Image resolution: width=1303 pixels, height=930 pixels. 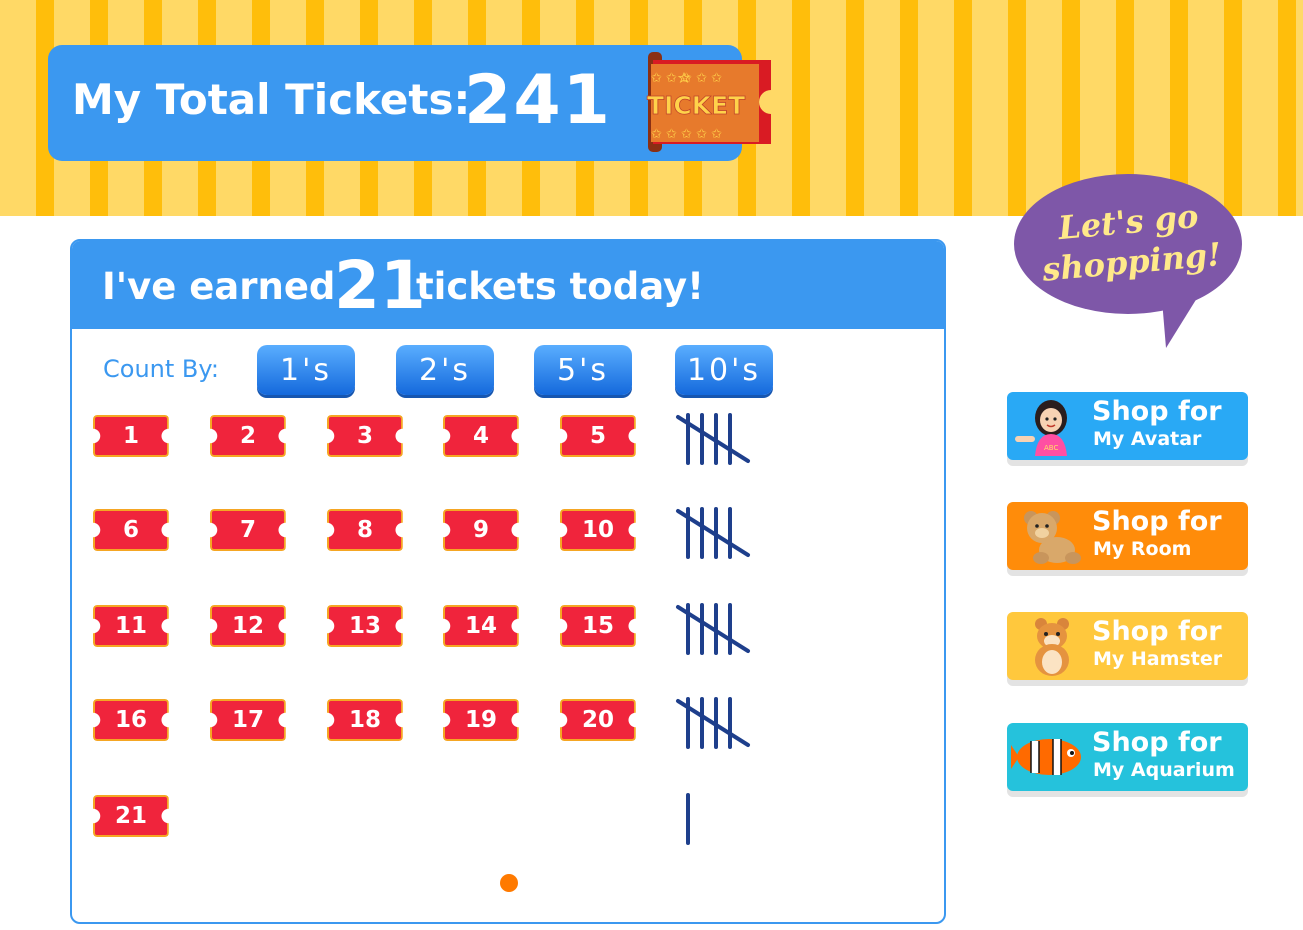 I want to click on shop-room-button: Shop for My Room, so click(x=1127, y=536).